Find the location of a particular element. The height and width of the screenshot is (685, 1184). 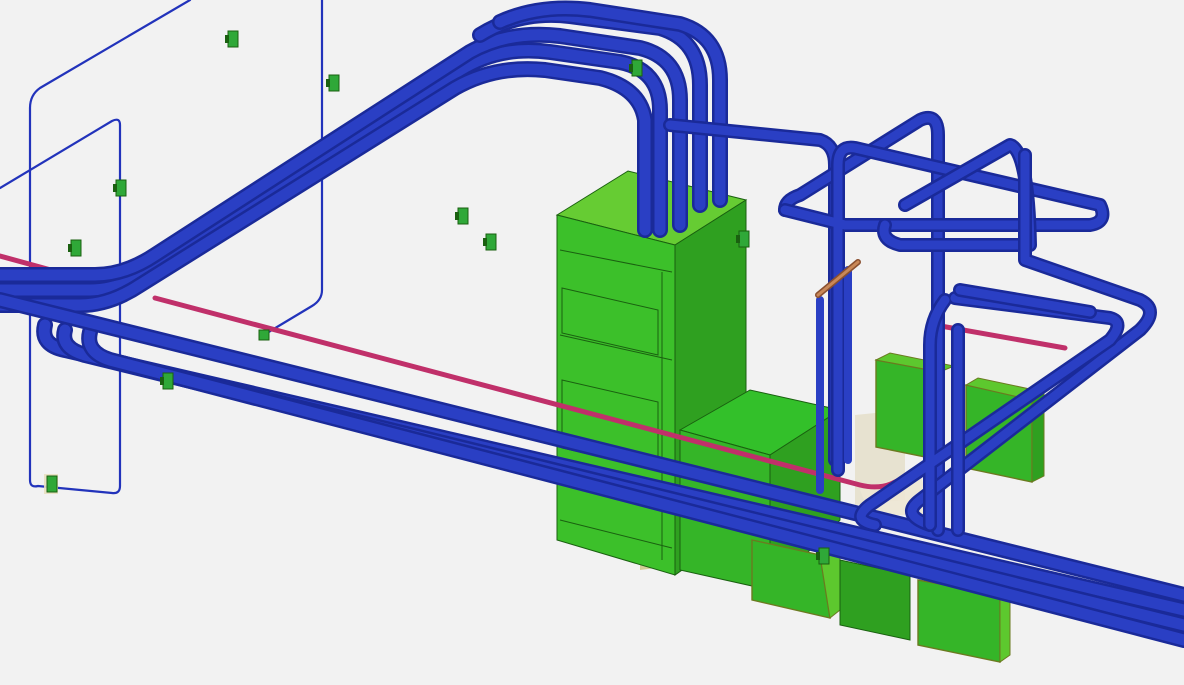

junction-box-icon is located at coordinates (51, 484).